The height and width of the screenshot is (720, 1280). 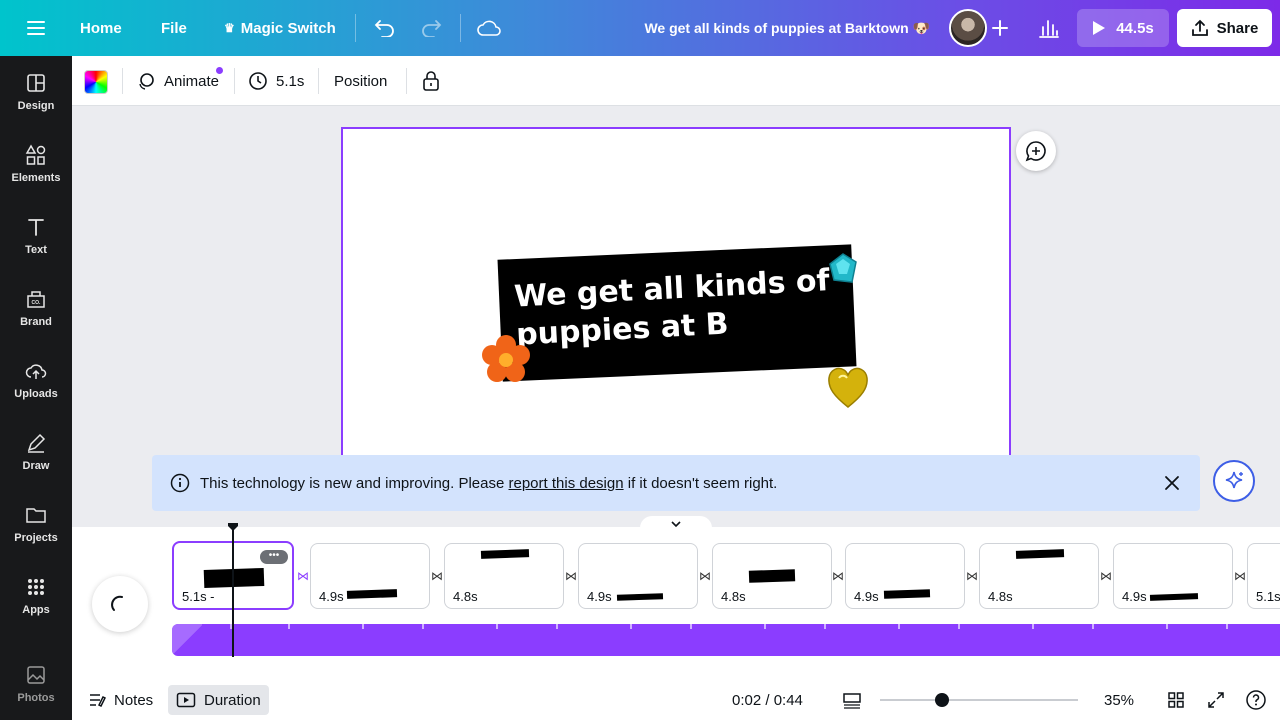 I want to click on sidebar-item-brand: CO. Brand, so click(x=36, y=308).